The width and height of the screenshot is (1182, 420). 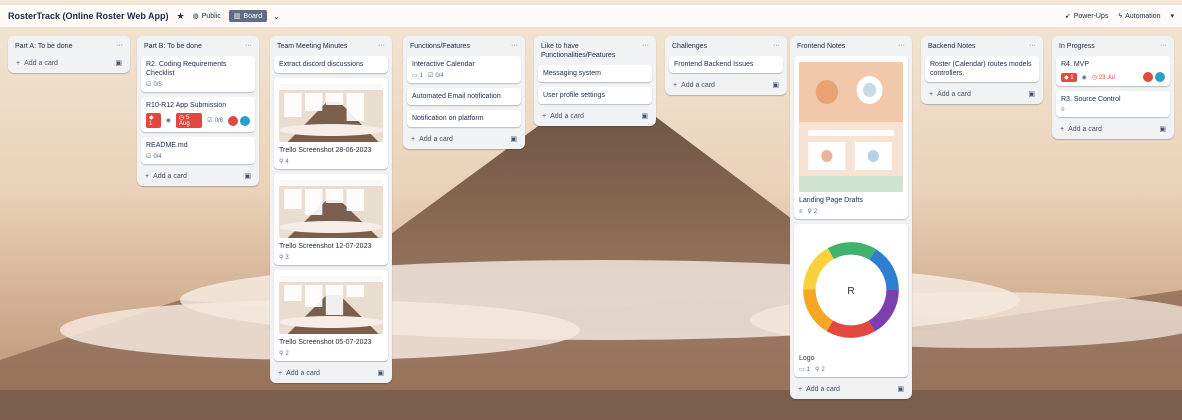 I want to click on list-title: Like to have Functionalities/Features, so click(x=591, y=51).